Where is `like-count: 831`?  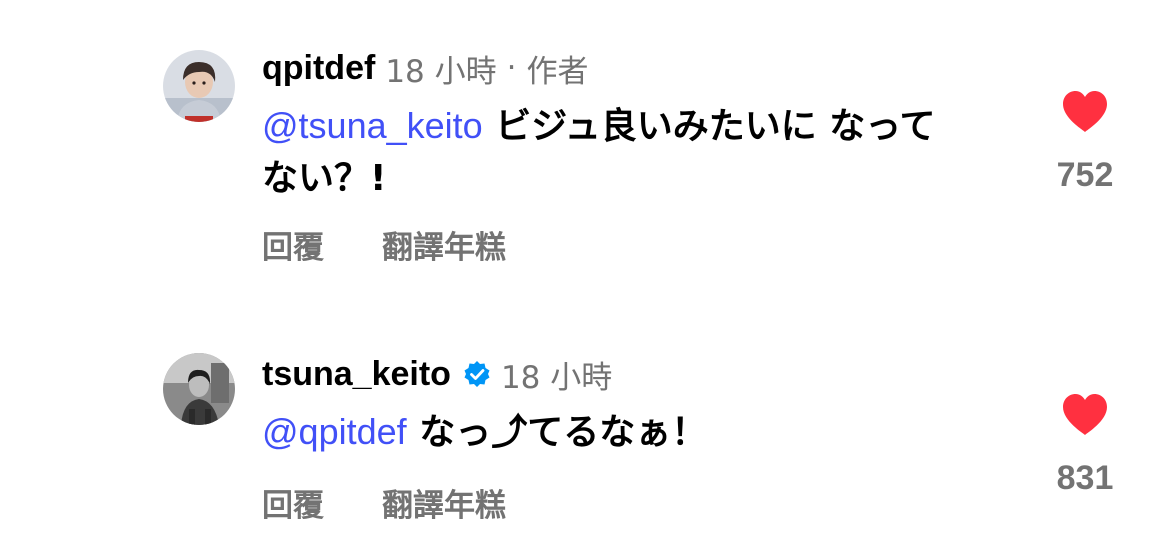 like-count: 831 is located at coordinates (1085, 478).